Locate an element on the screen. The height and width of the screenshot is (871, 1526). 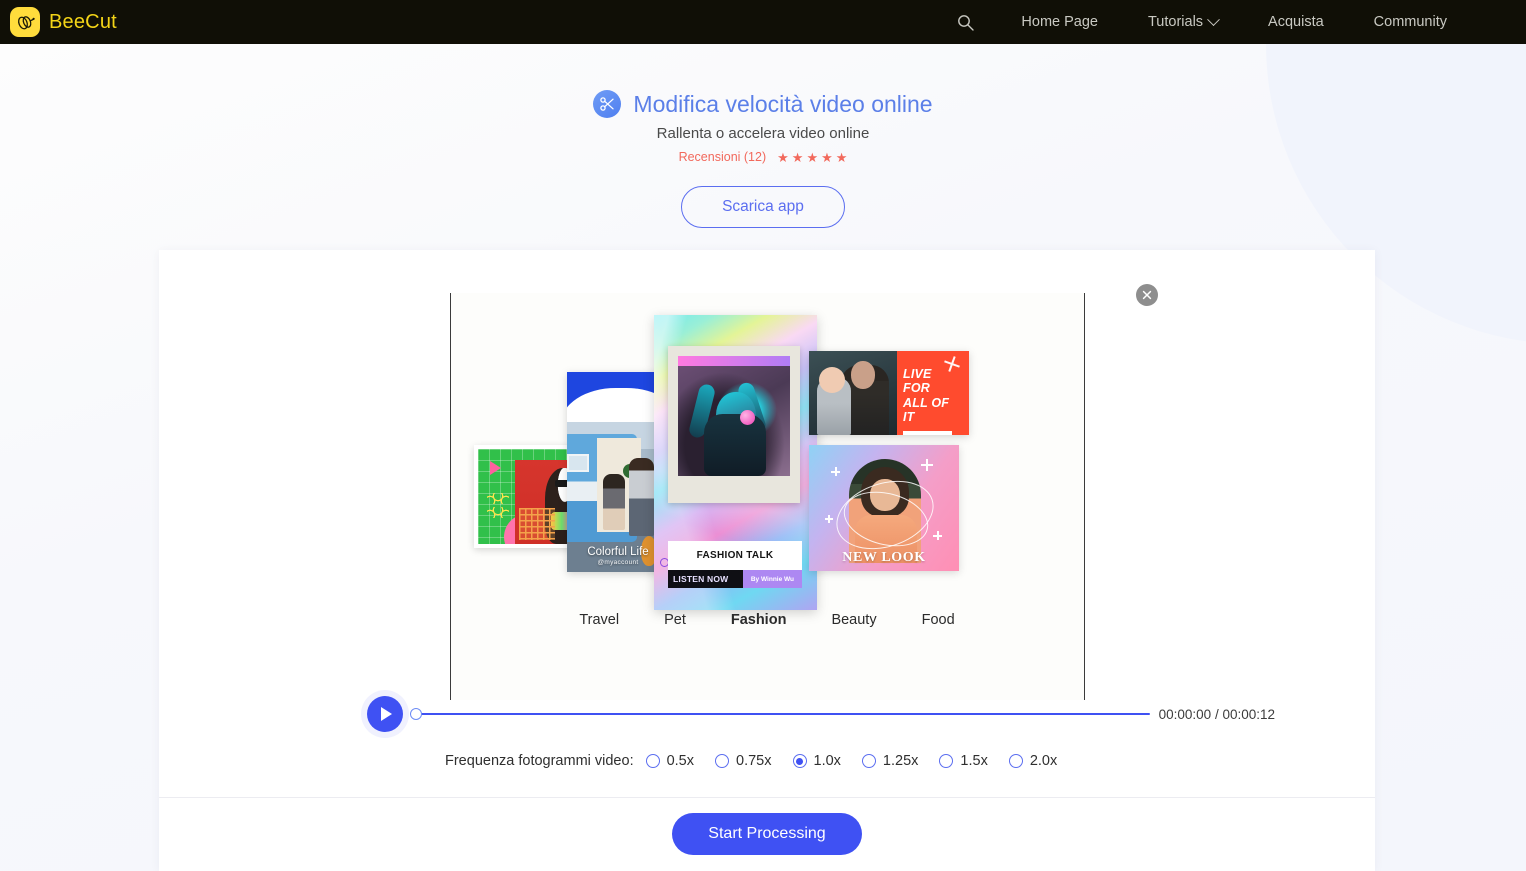
nav-item-label: Acquista is located at coordinates (1296, 22).